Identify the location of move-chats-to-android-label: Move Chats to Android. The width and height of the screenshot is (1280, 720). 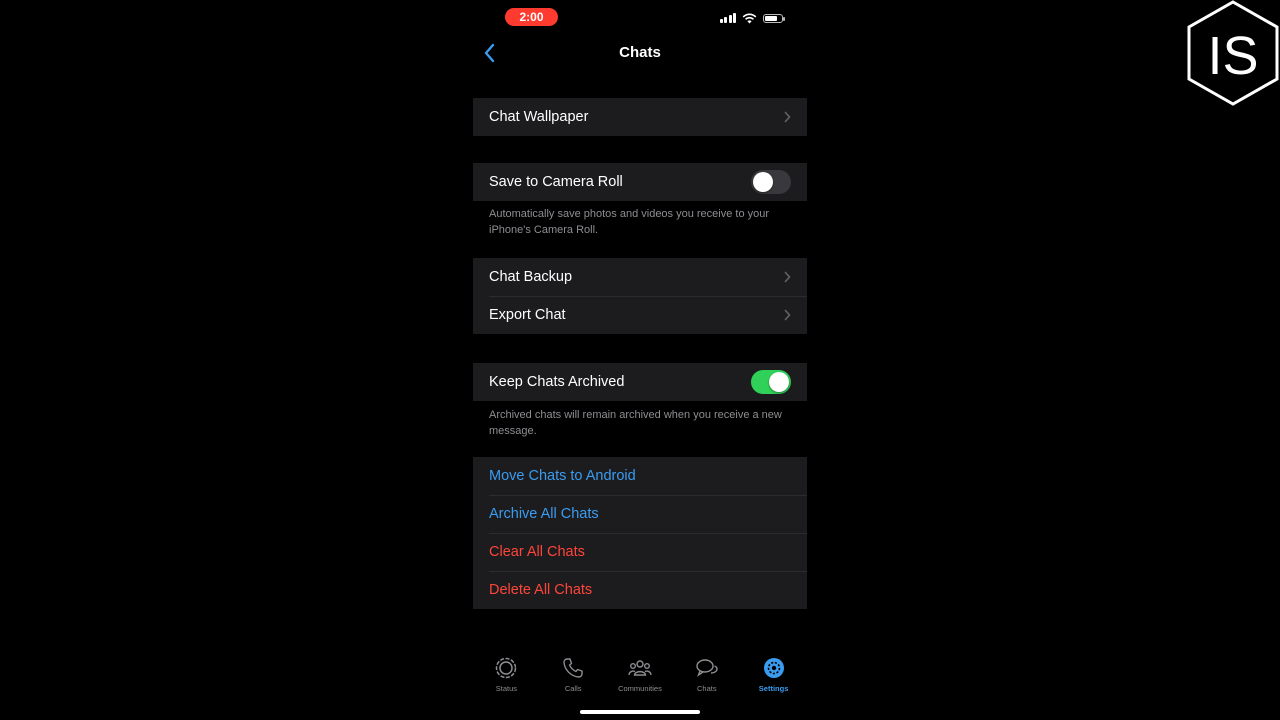
(562, 476).